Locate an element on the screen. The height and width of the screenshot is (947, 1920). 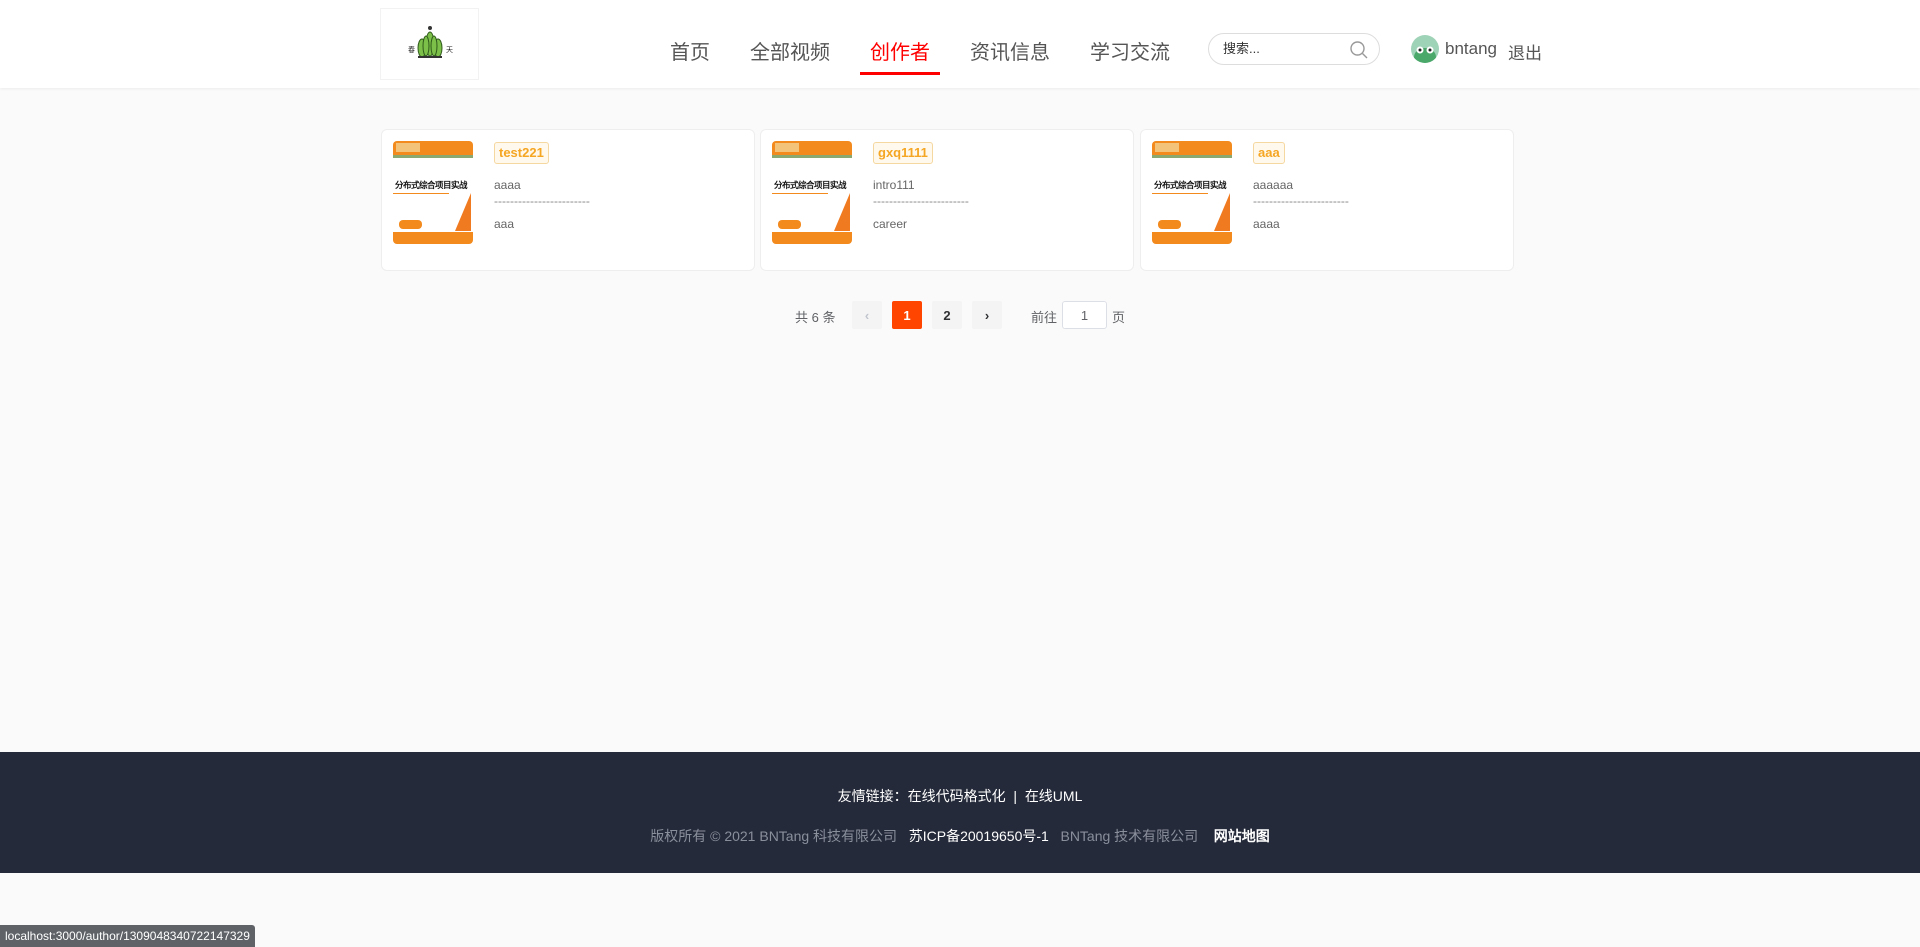
goto-label: 前往 is located at coordinates (1044, 317).